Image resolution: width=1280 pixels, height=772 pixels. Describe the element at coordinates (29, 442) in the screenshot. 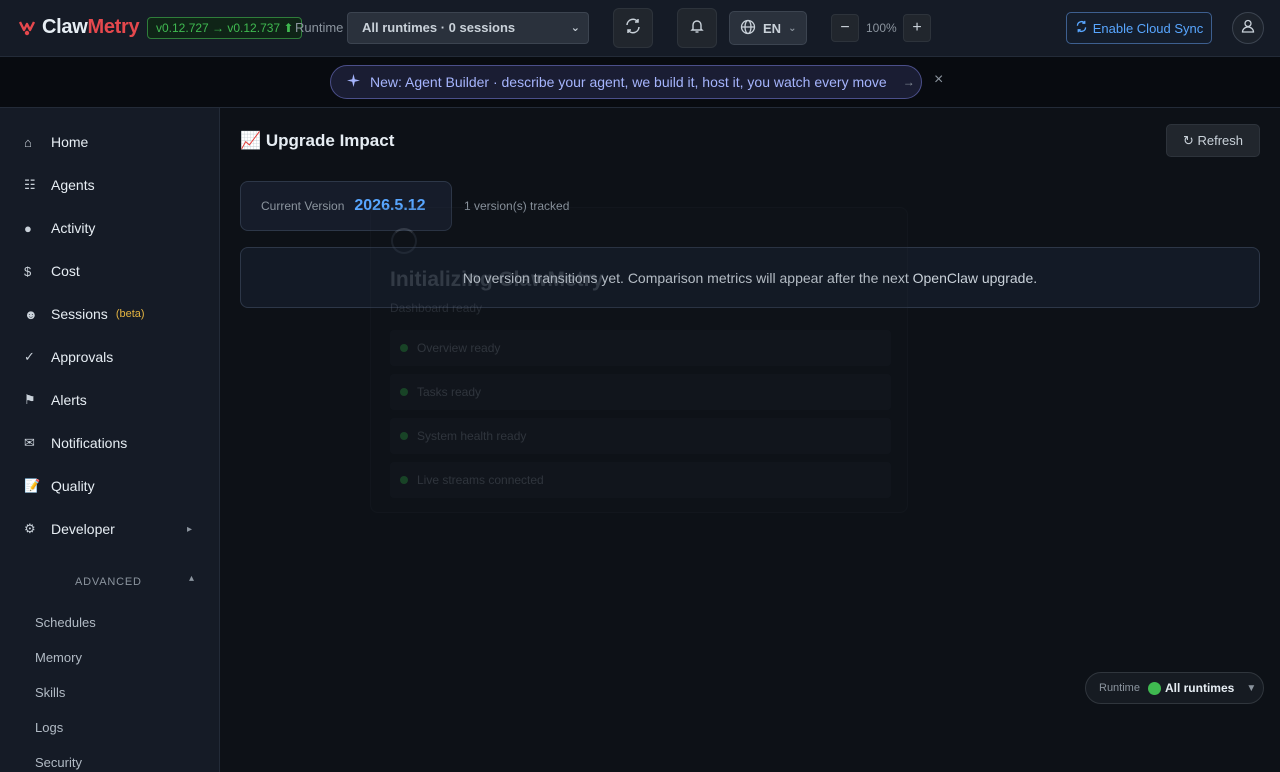

I see `envelope-icon: ✉` at that location.